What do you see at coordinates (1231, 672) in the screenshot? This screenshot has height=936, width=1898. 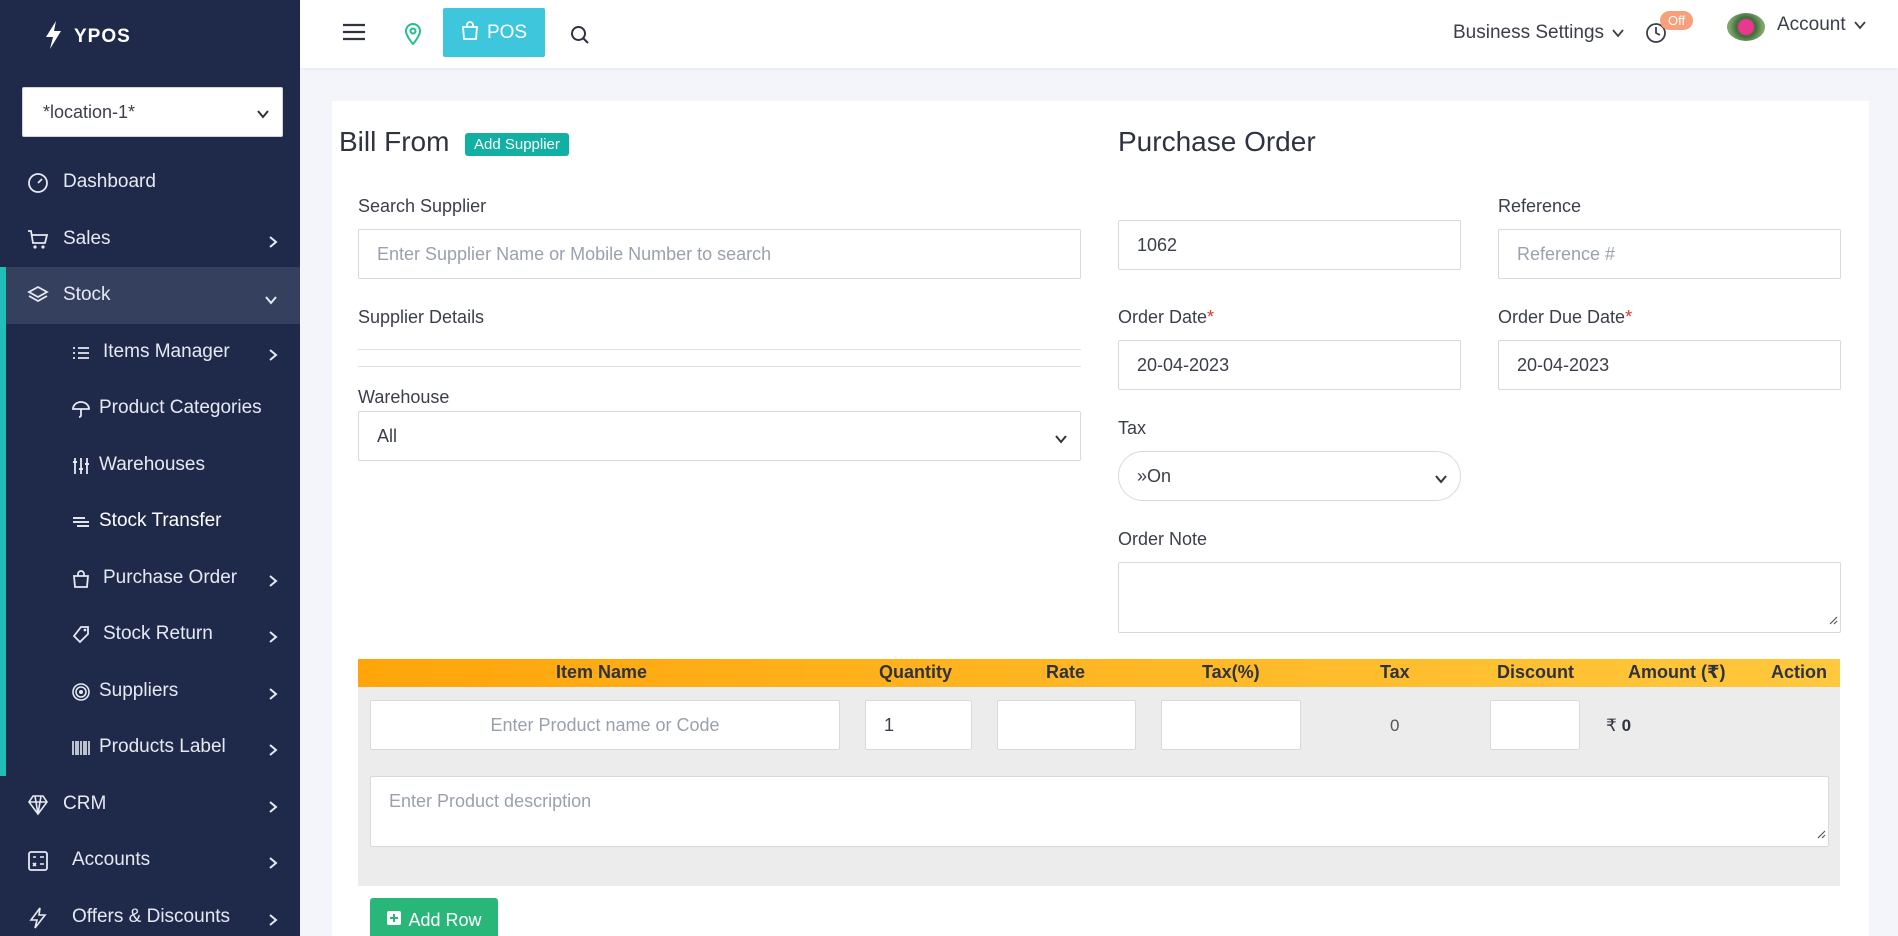 I see `column-header-tax-percent: Tax(%)` at bounding box center [1231, 672].